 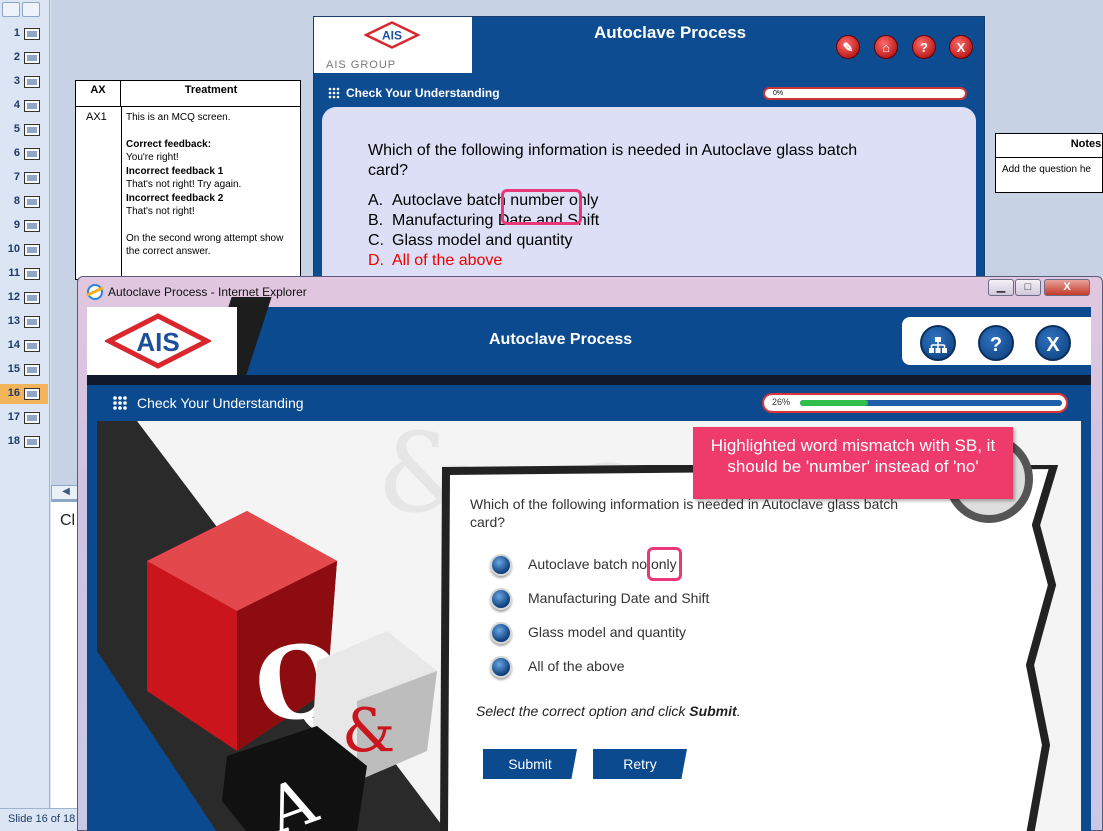 I want to click on slide-thumbnail: 7, so click(x=24, y=178).